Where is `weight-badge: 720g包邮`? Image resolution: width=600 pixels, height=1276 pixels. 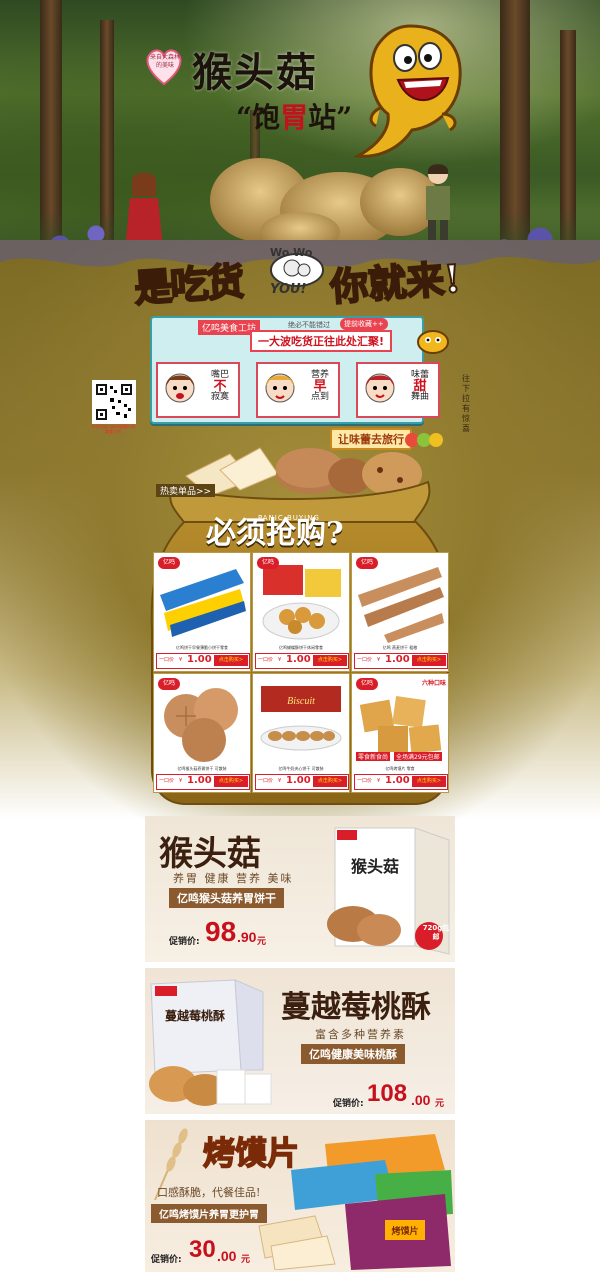 weight-badge: 720g包邮 is located at coordinates (436, 932).